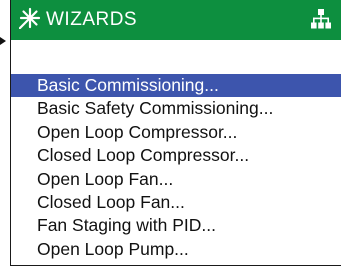  What do you see at coordinates (92, 19) in the screenshot?
I see `page-title: WIZARDS` at bounding box center [92, 19].